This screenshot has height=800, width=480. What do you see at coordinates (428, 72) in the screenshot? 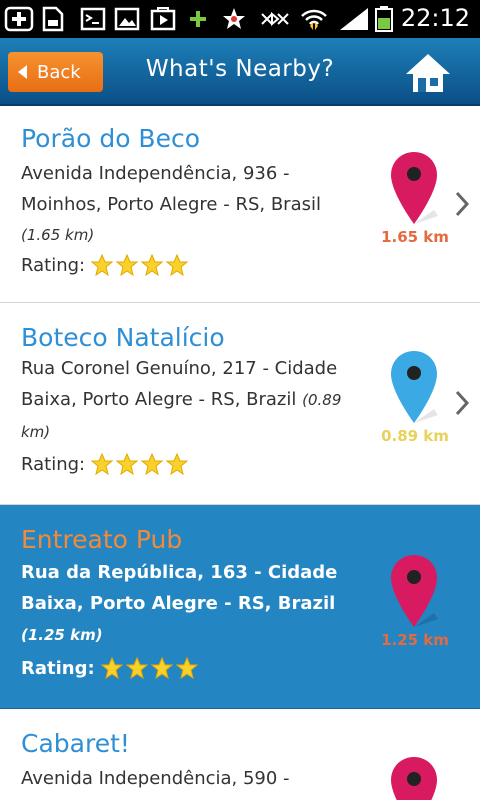
I see `home-icon` at bounding box center [428, 72].